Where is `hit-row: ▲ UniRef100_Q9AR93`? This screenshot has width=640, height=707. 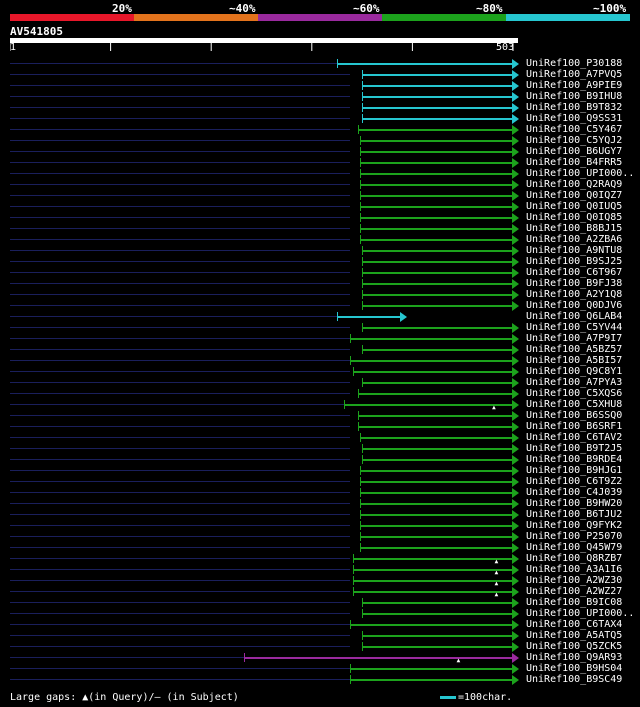 hit-row: ▲ UniRef100_Q9AR93 is located at coordinates (320, 658).